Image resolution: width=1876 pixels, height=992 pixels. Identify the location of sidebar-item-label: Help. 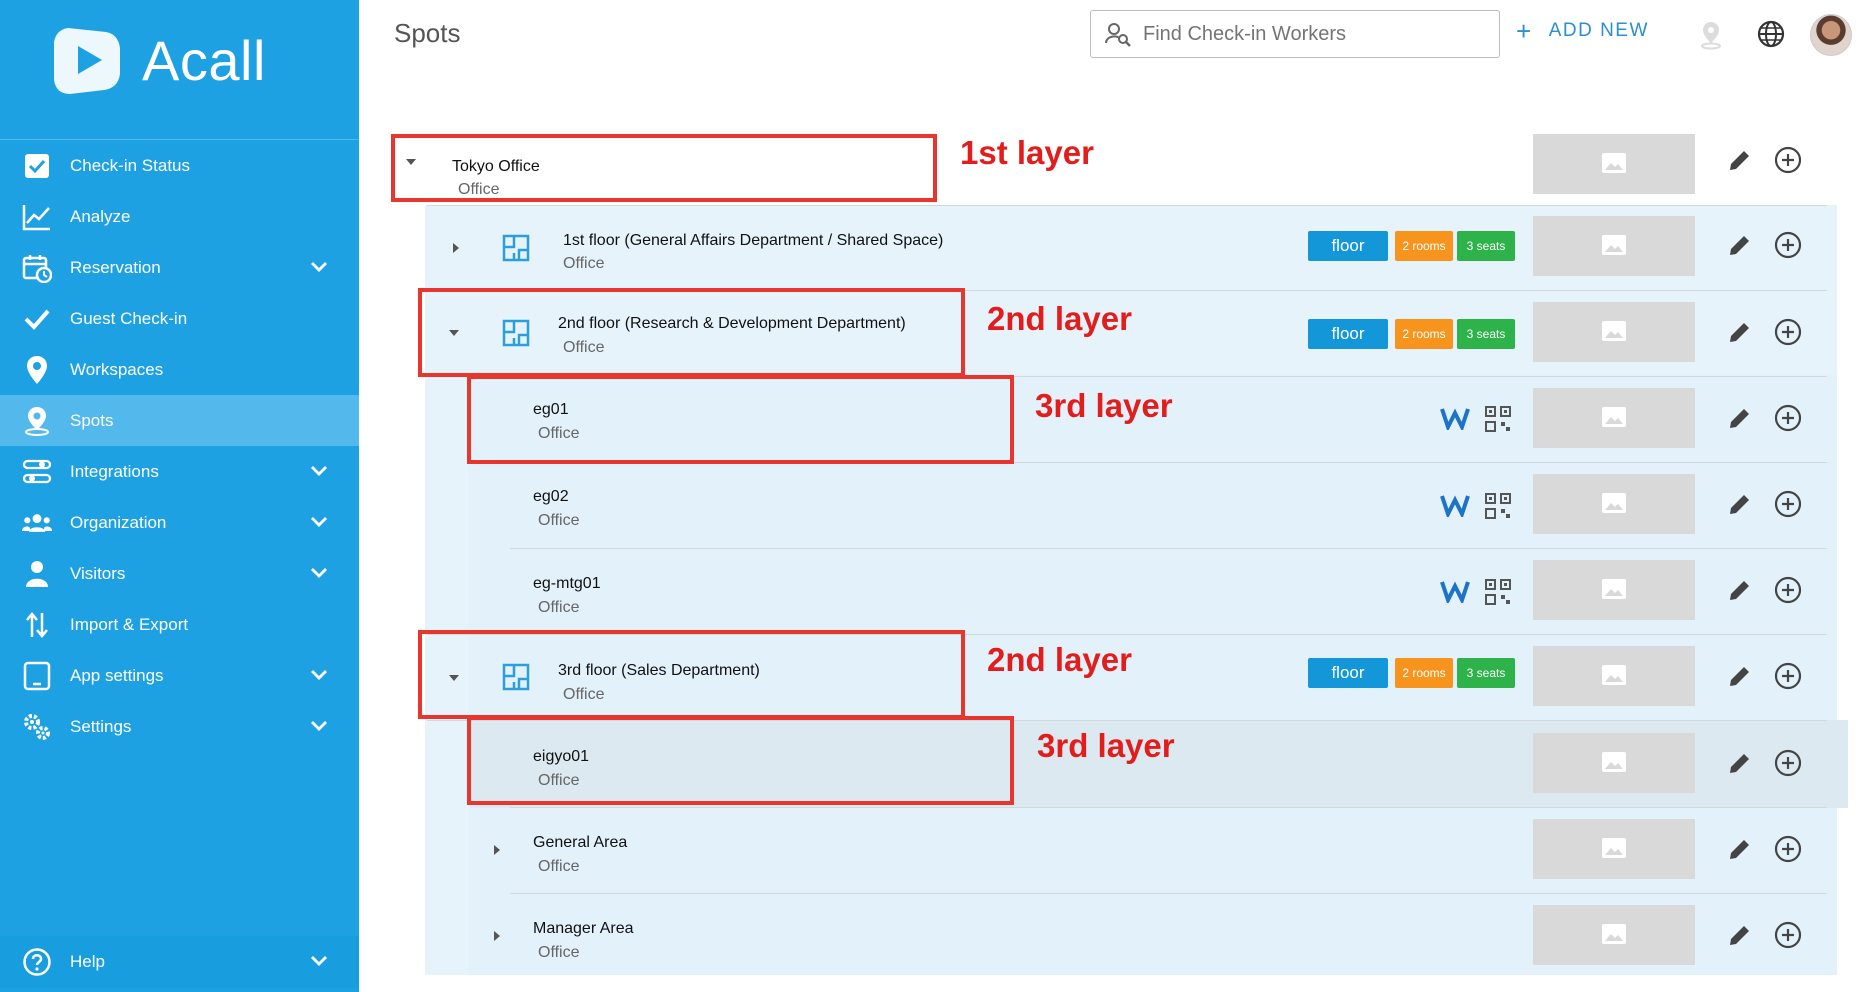
(87, 961).